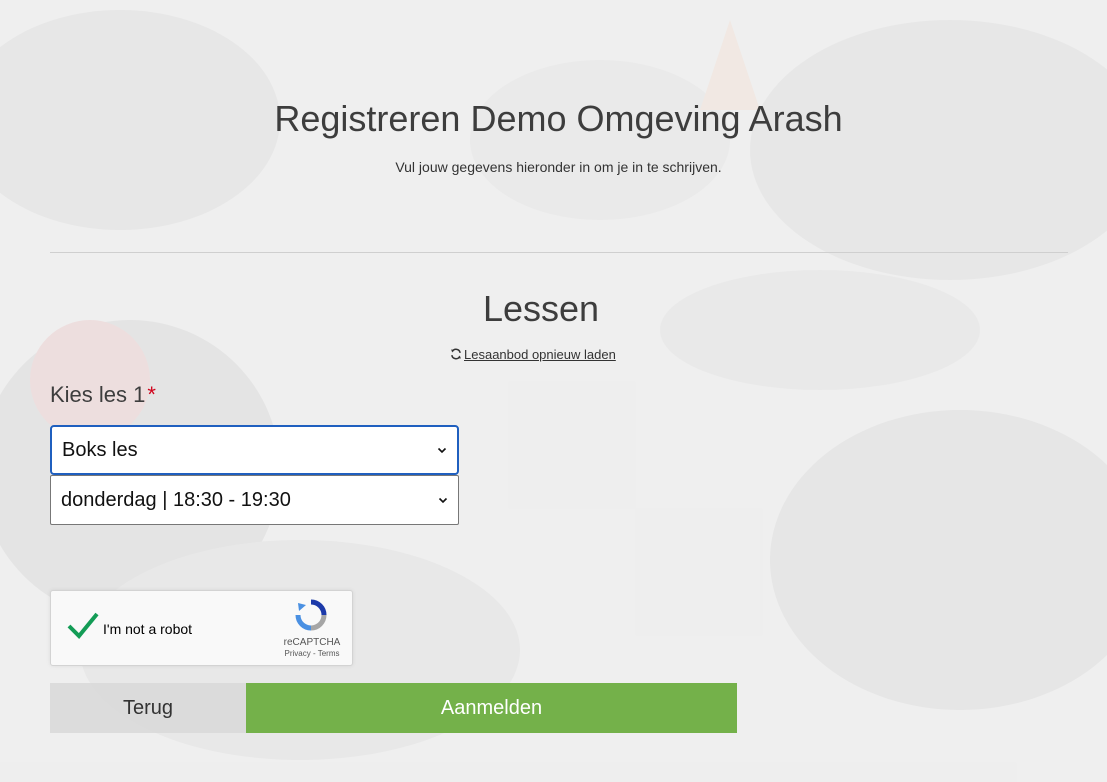 This screenshot has height=782, width=1107. I want to click on lesson-field-label-text: Kies les 1, so click(98, 394).